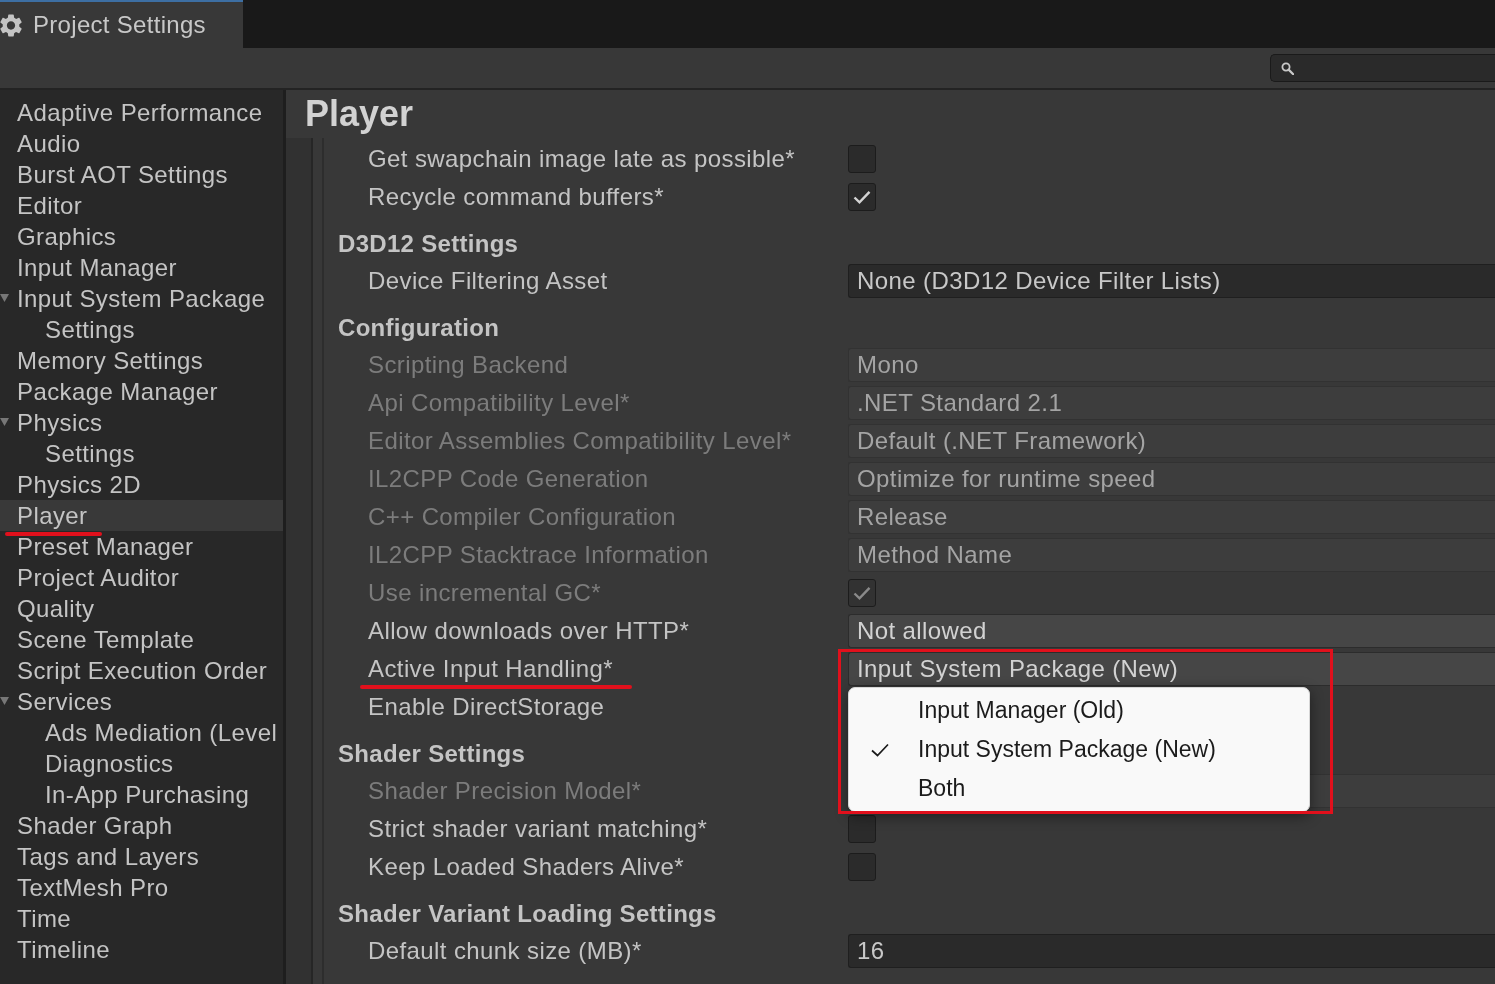 This screenshot has width=1495, height=984. I want to click on sidebar-item: Timeline, so click(141, 949).